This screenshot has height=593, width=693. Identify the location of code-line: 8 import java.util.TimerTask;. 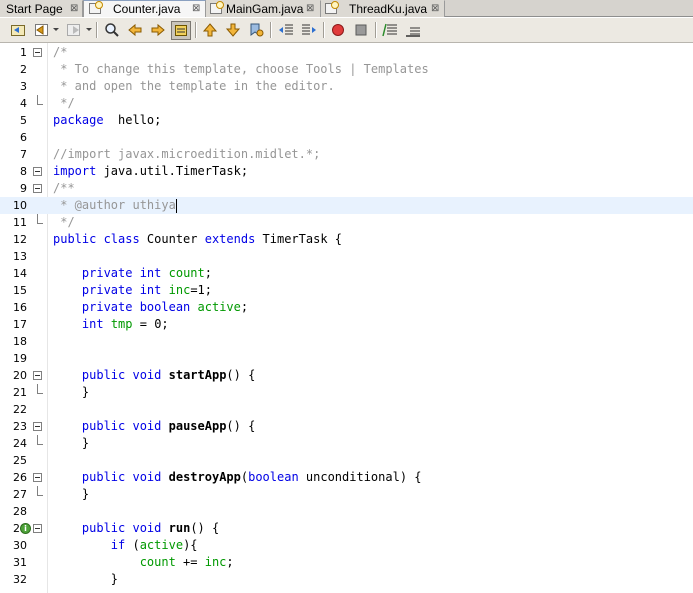
(346, 171).